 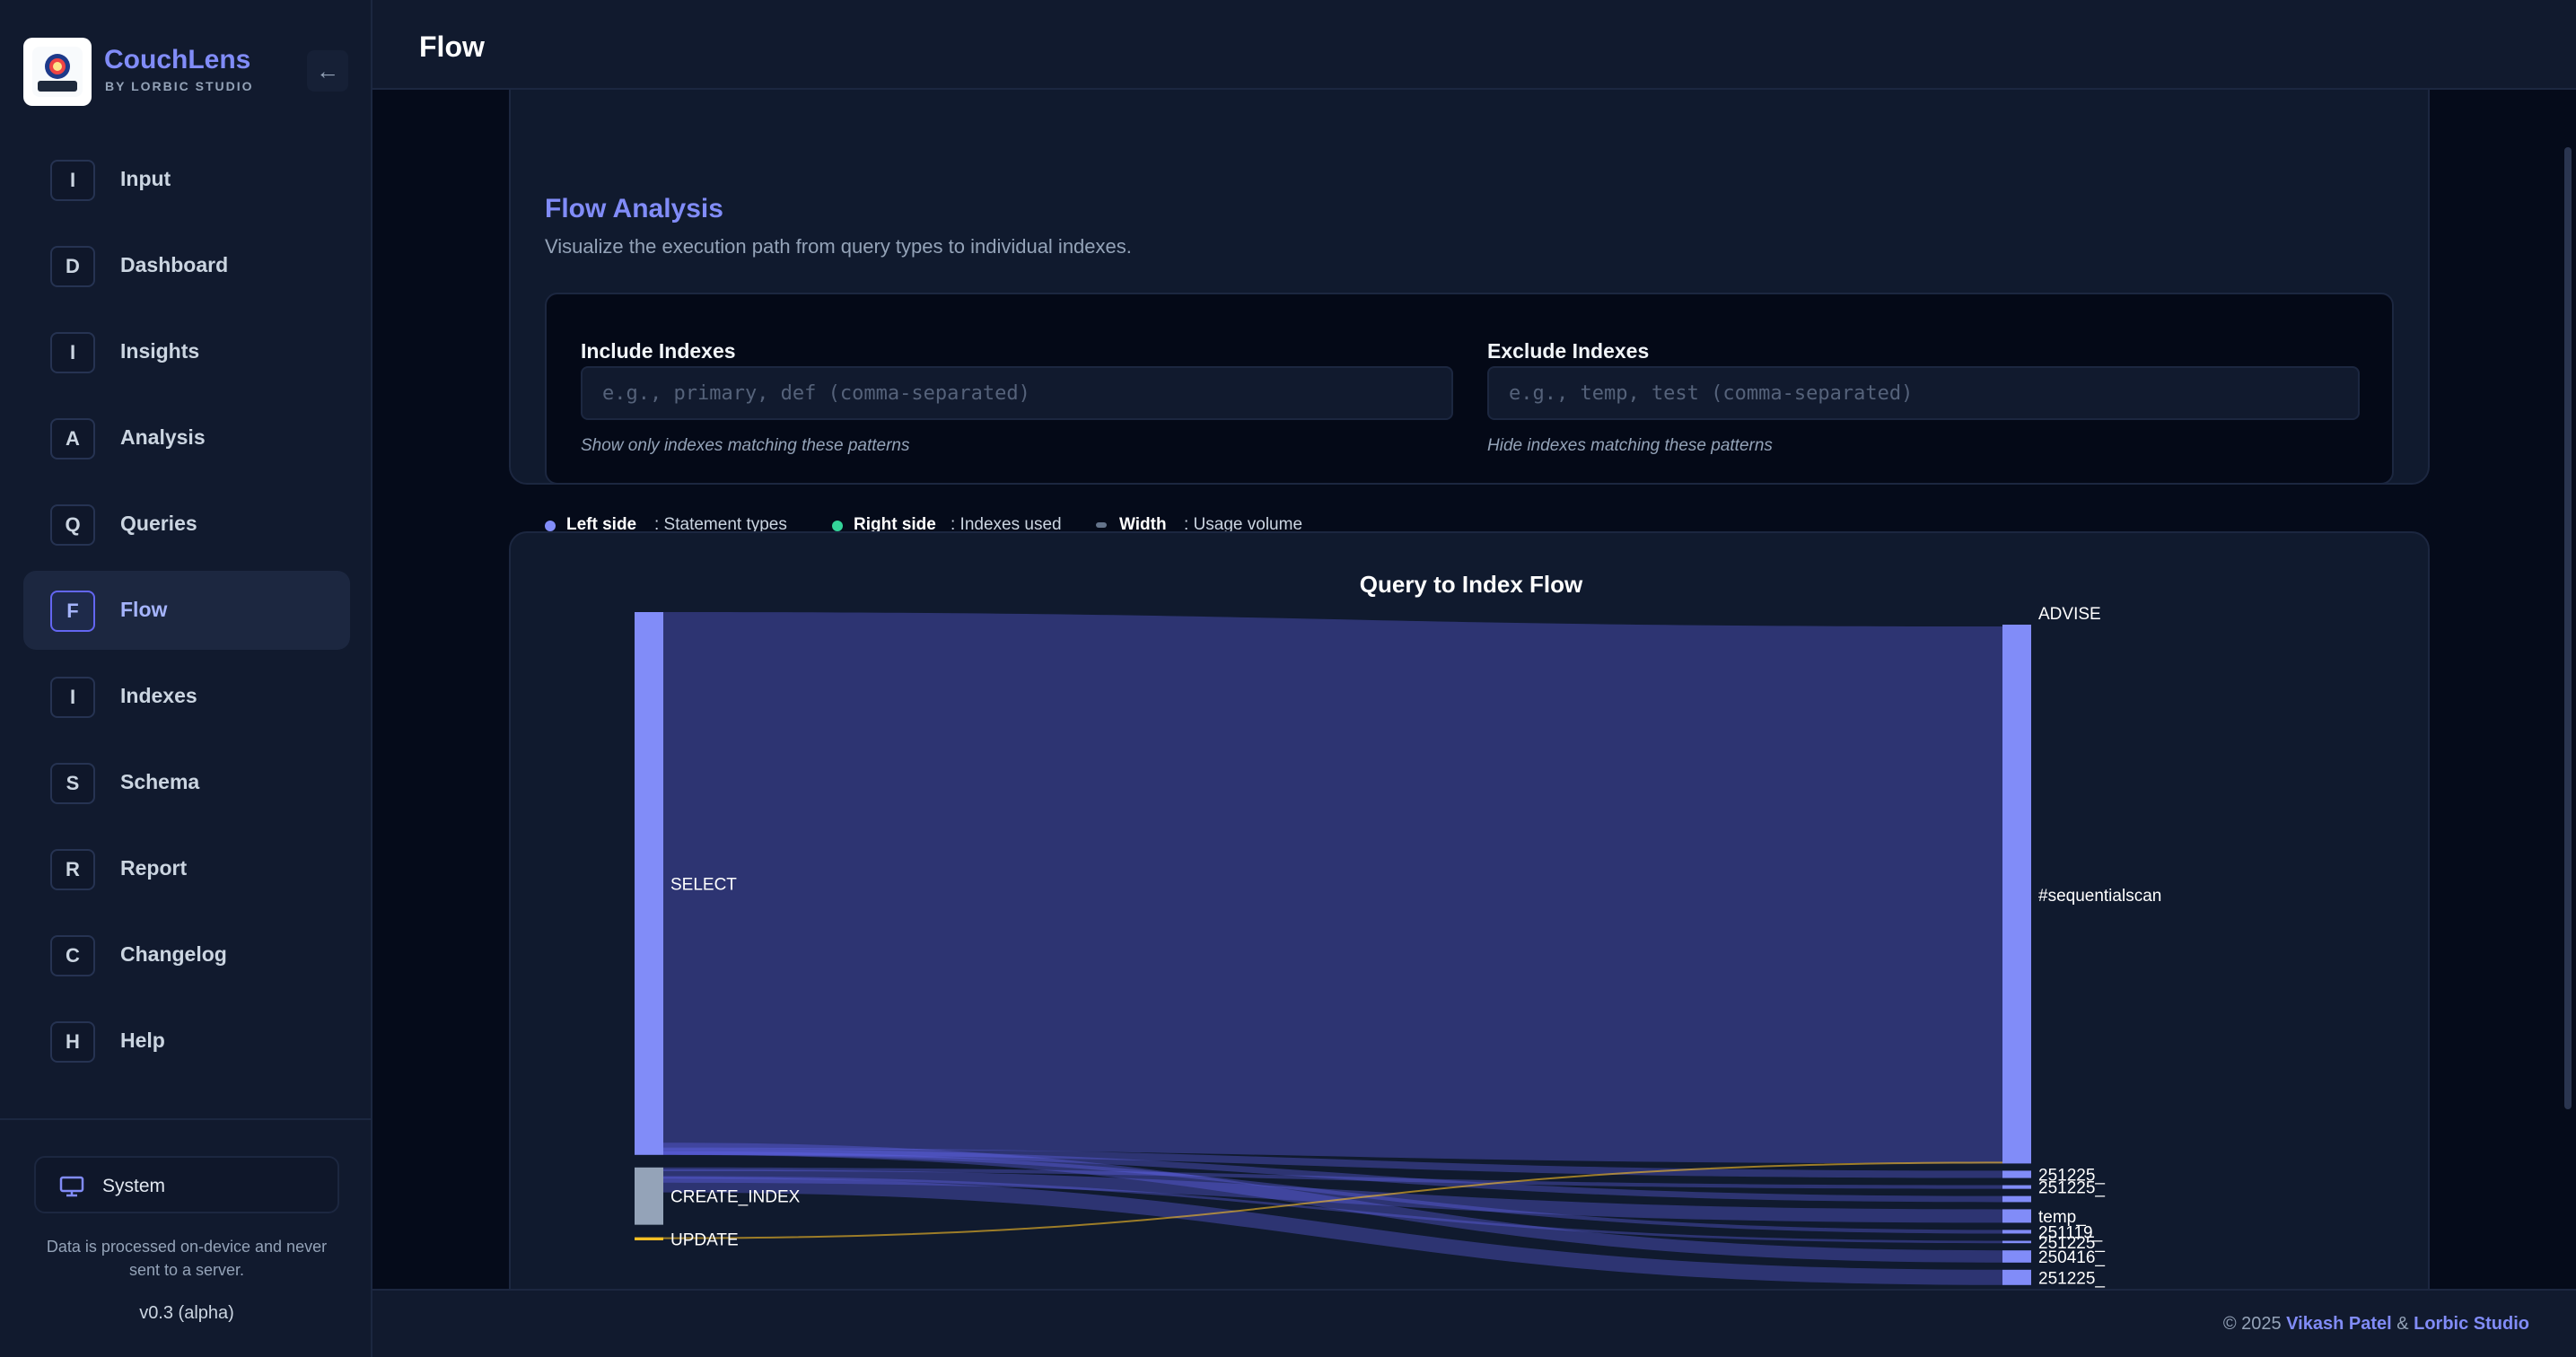 I want to click on main-scrollbar, so click(x=2568, y=628).